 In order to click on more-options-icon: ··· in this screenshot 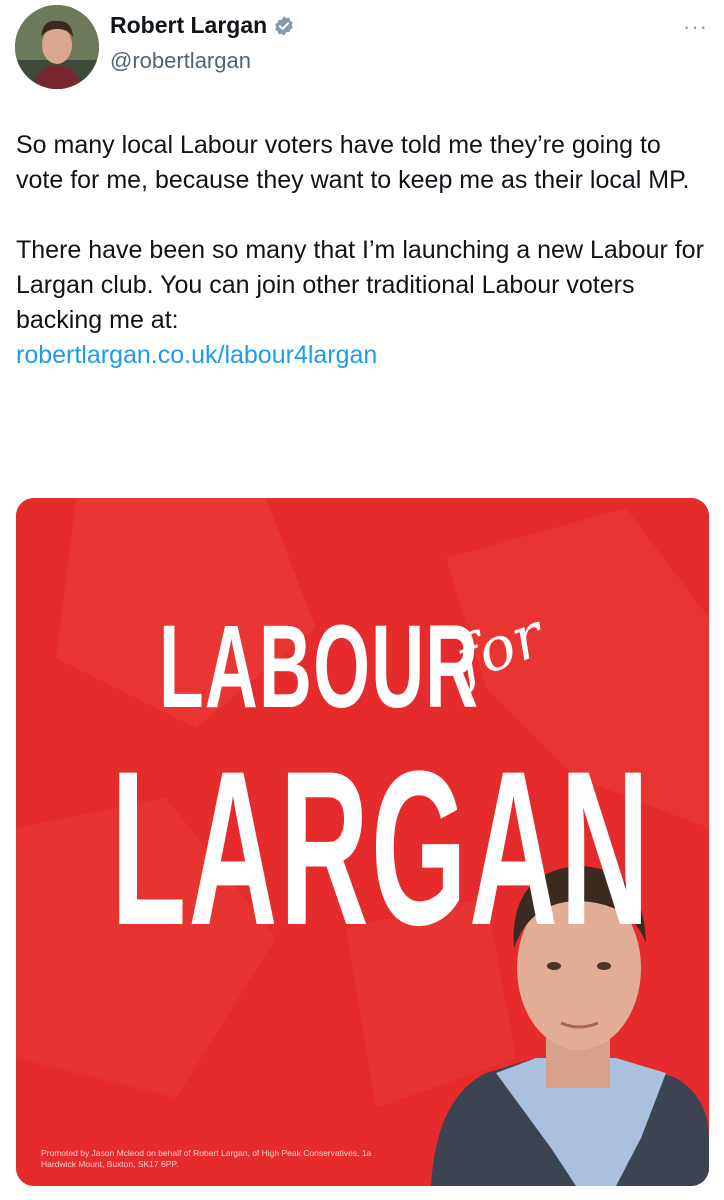, I will do `click(695, 27)`.